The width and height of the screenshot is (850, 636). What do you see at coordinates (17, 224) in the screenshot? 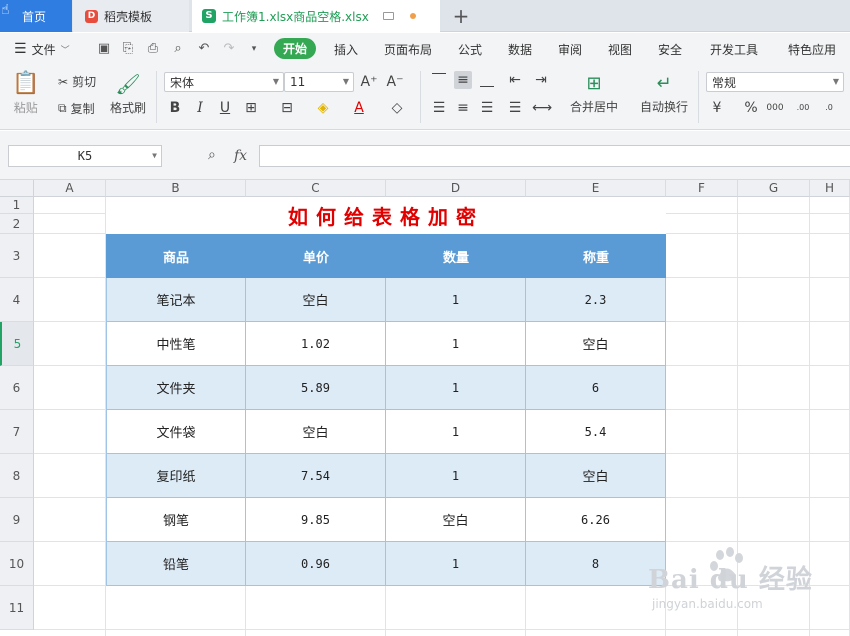
I see `row-header-2: 2` at bounding box center [17, 224].